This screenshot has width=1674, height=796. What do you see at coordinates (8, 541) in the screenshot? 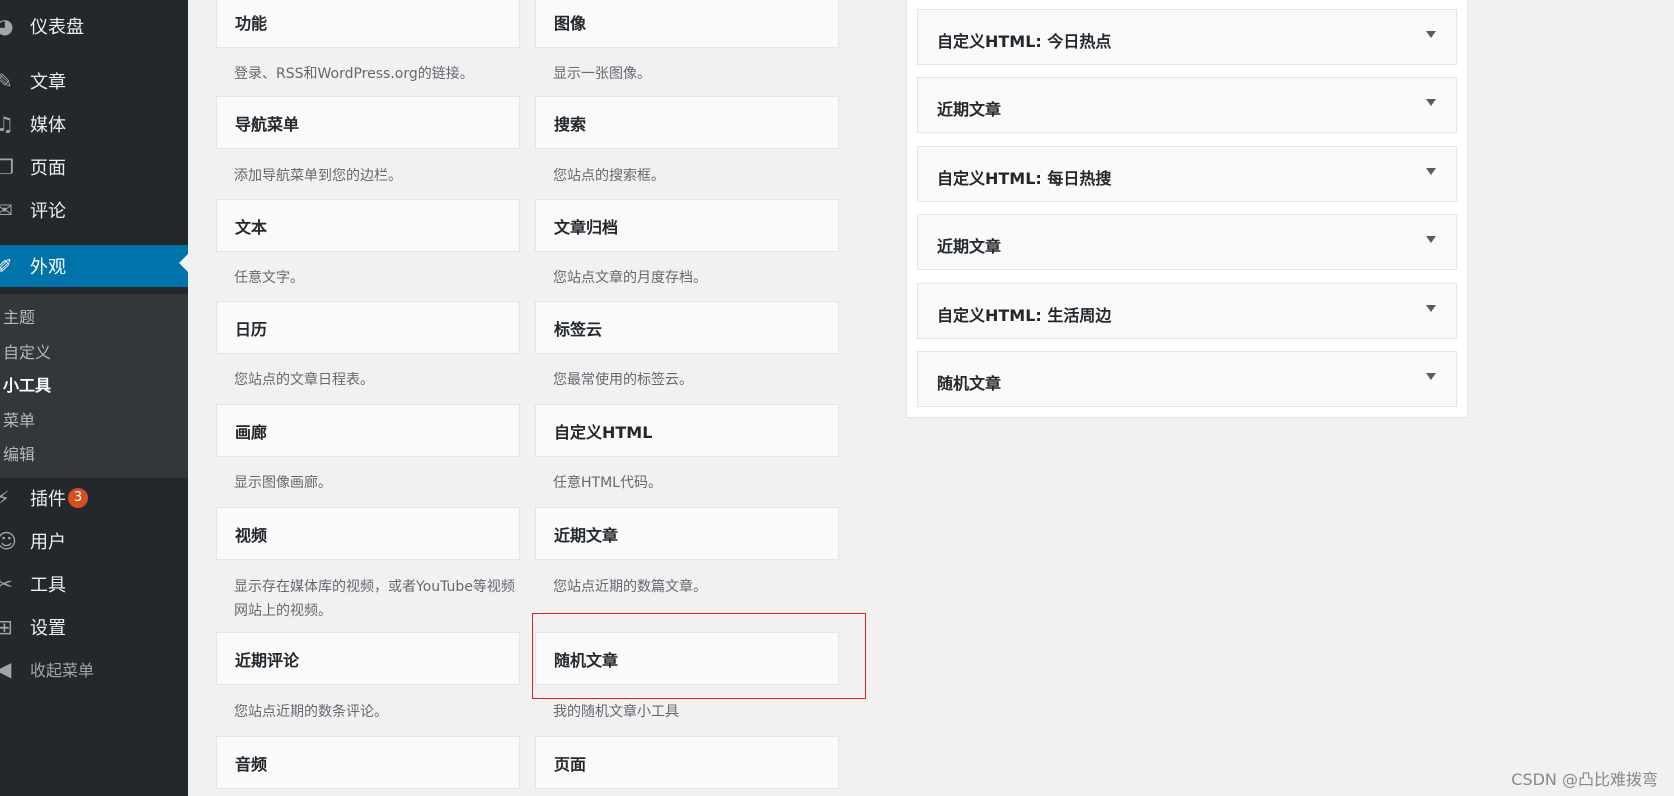
I see `user-icon: ☺` at bounding box center [8, 541].